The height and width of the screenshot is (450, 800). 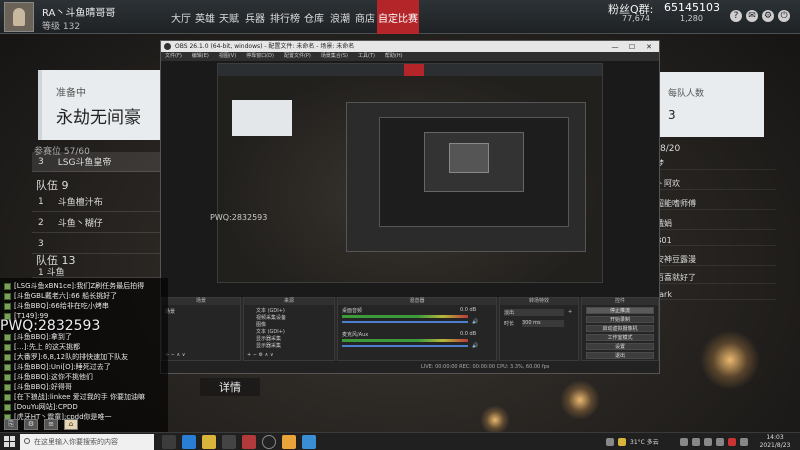 What do you see at coordinates (720, 442) in the screenshot?
I see `input-method-icon` at bounding box center [720, 442].